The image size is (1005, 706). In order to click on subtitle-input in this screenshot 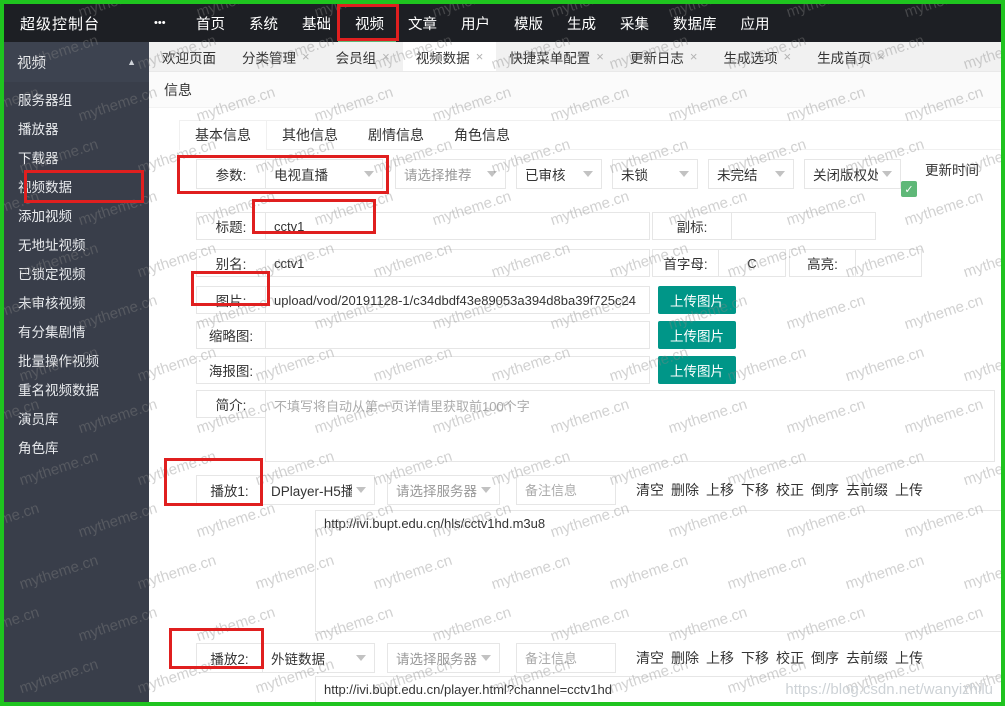, I will do `click(803, 226)`.